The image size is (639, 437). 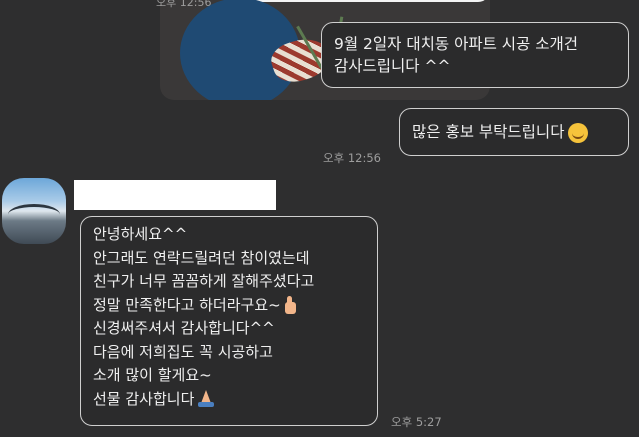 What do you see at coordinates (488, 132) in the screenshot?
I see `message-text: 많은 홍보 부탁드립니다` at bounding box center [488, 132].